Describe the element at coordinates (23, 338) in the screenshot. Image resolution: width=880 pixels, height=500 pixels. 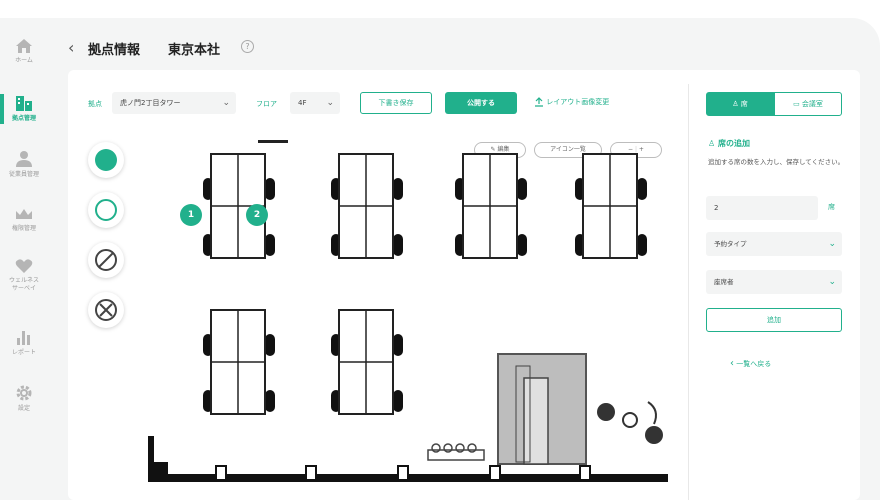
I see `bar-chart-icon` at that location.